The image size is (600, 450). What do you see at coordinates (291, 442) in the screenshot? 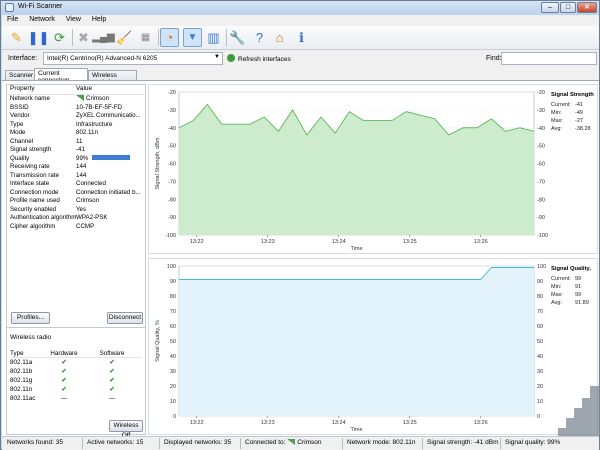
I see `signal-icon` at bounding box center [291, 442].